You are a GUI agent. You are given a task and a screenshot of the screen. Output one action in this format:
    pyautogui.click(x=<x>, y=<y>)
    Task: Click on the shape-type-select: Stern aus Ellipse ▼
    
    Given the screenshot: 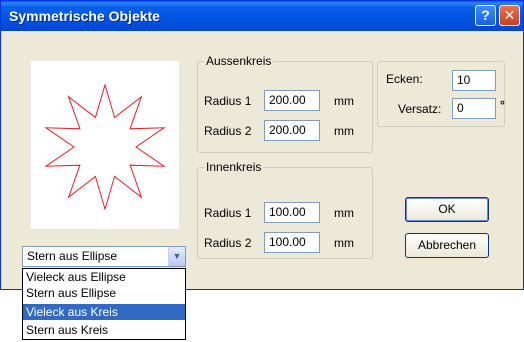 What is the action you would take?
    pyautogui.click(x=104, y=256)
    